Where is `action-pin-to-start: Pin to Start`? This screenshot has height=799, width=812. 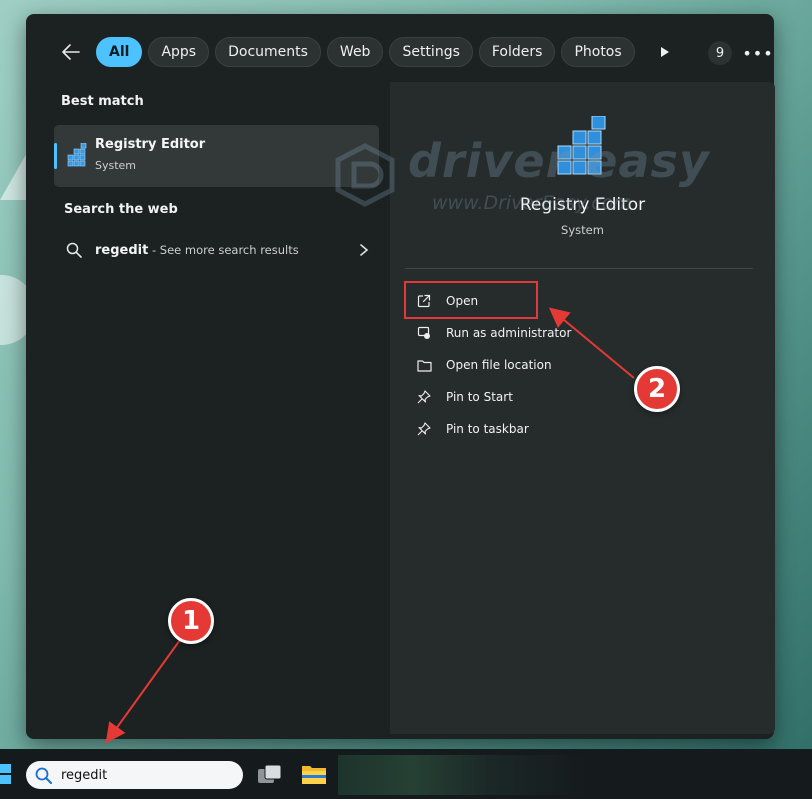
action-pin-to-start: Pin to Start is located at coordinates (493, 397).